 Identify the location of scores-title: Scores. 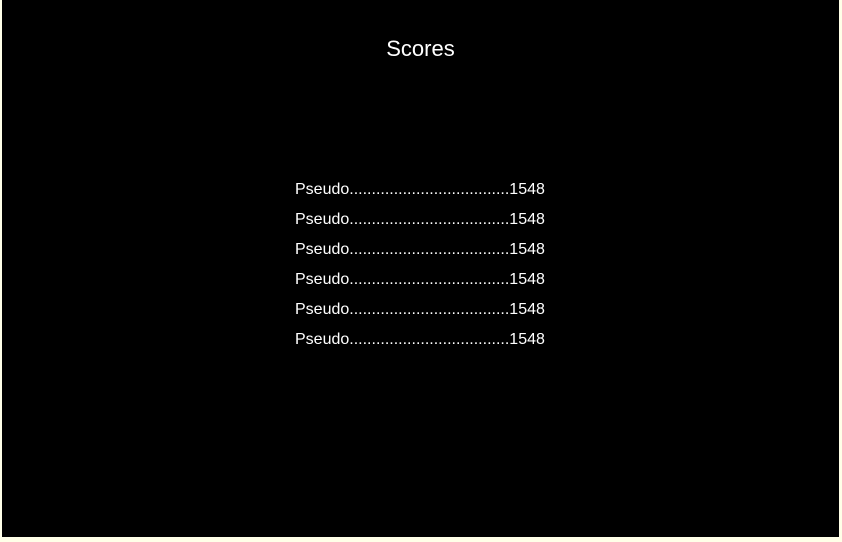
(420, 48).